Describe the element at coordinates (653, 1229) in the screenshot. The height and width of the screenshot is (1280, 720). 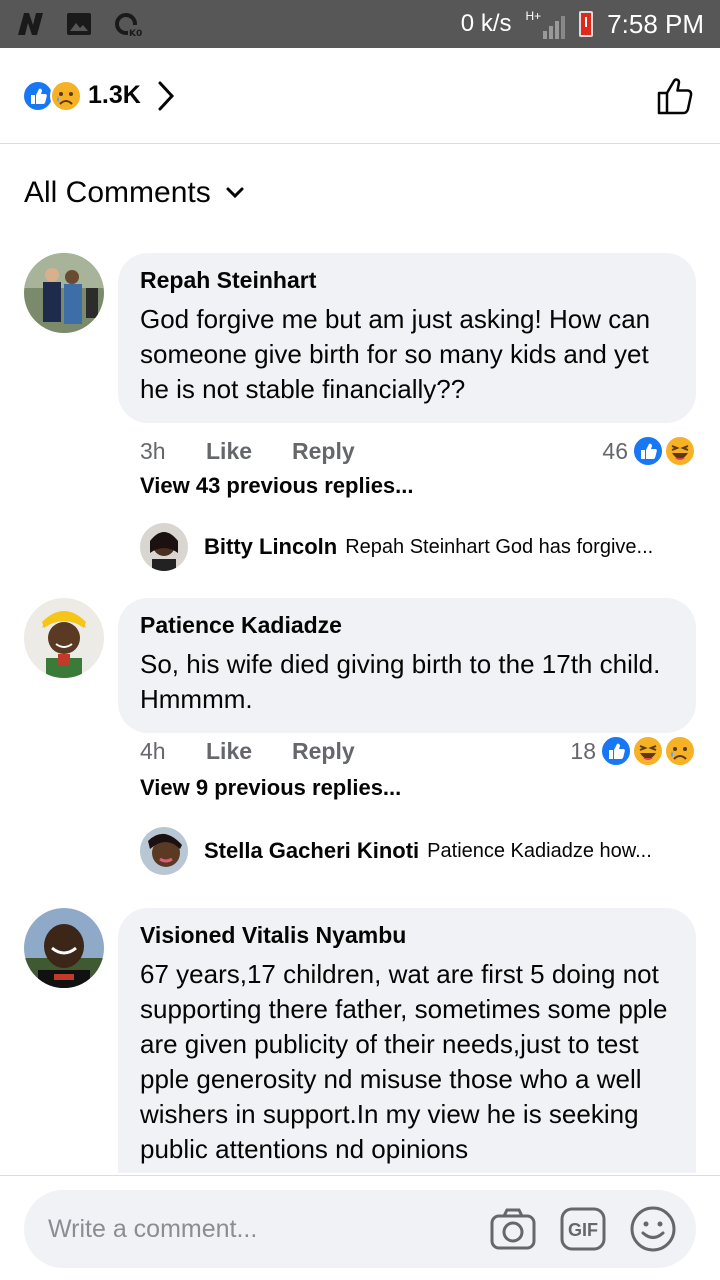
I see `emoji-icon` at that location.